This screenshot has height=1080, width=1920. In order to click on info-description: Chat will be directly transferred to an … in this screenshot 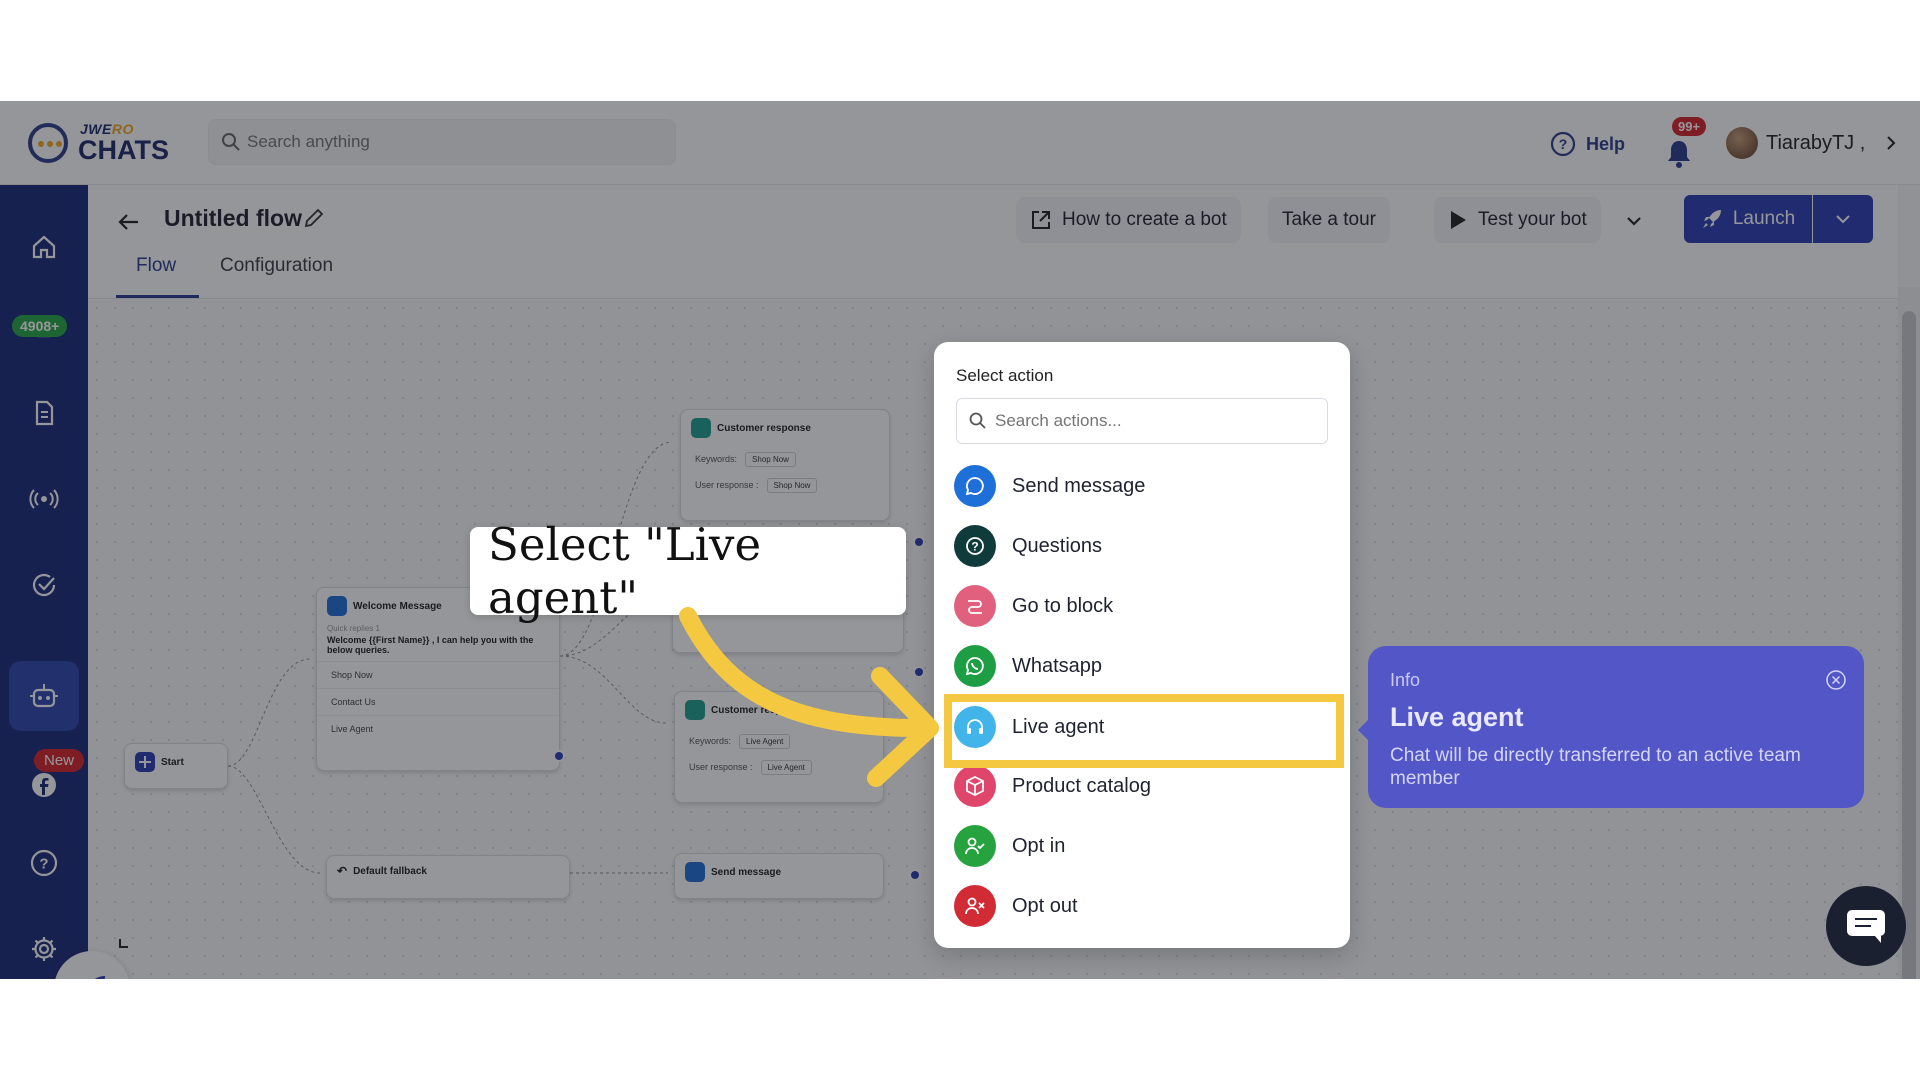, I will do `click(1595, 767)`.